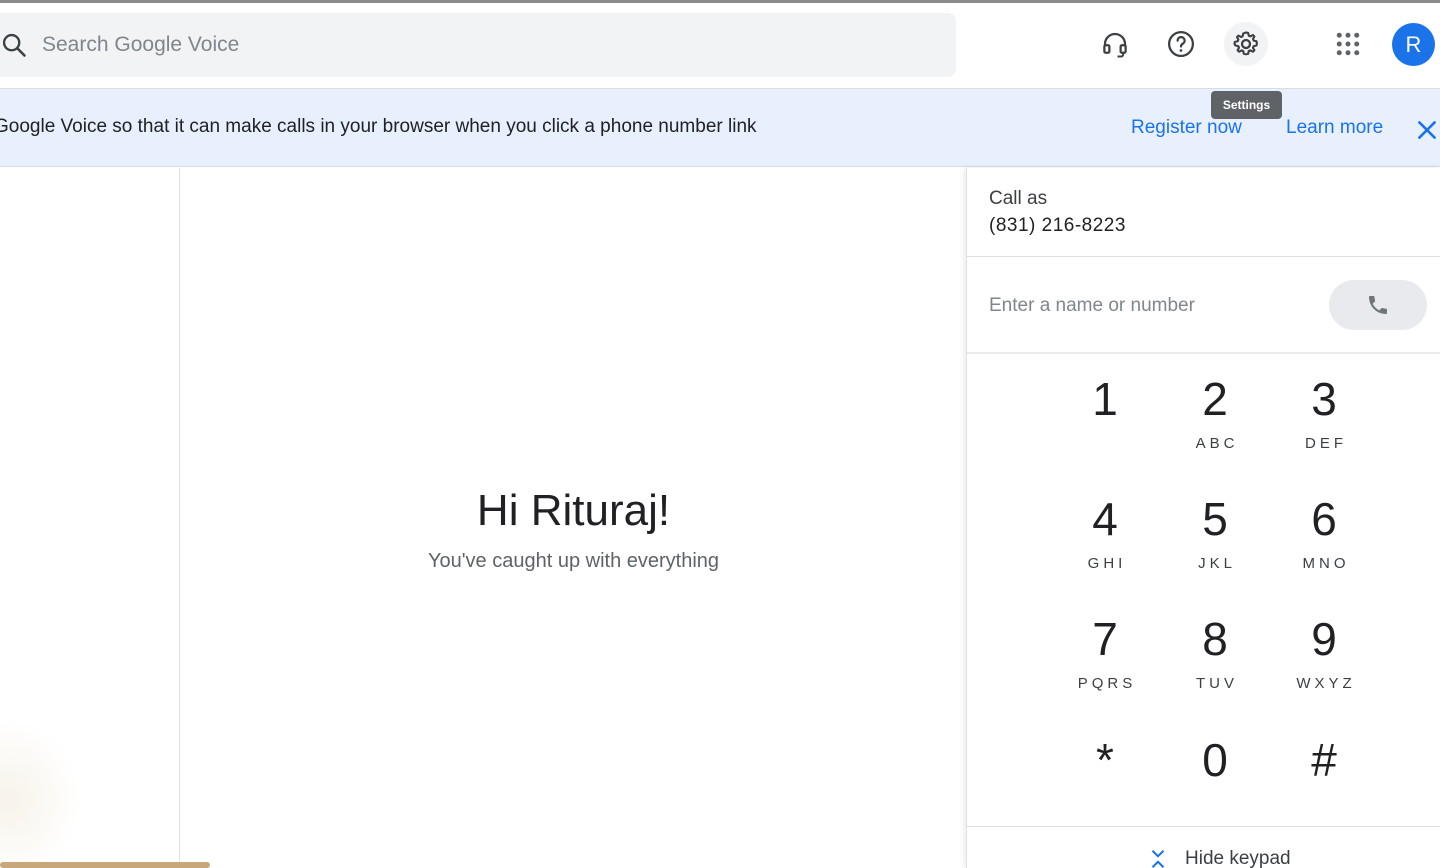 The image size is (1440, 868). What do you see at coordinates (1334, 128) in the screenshot?
I see `learn-more-link: Learn more` at bounding box center [1334, 128].